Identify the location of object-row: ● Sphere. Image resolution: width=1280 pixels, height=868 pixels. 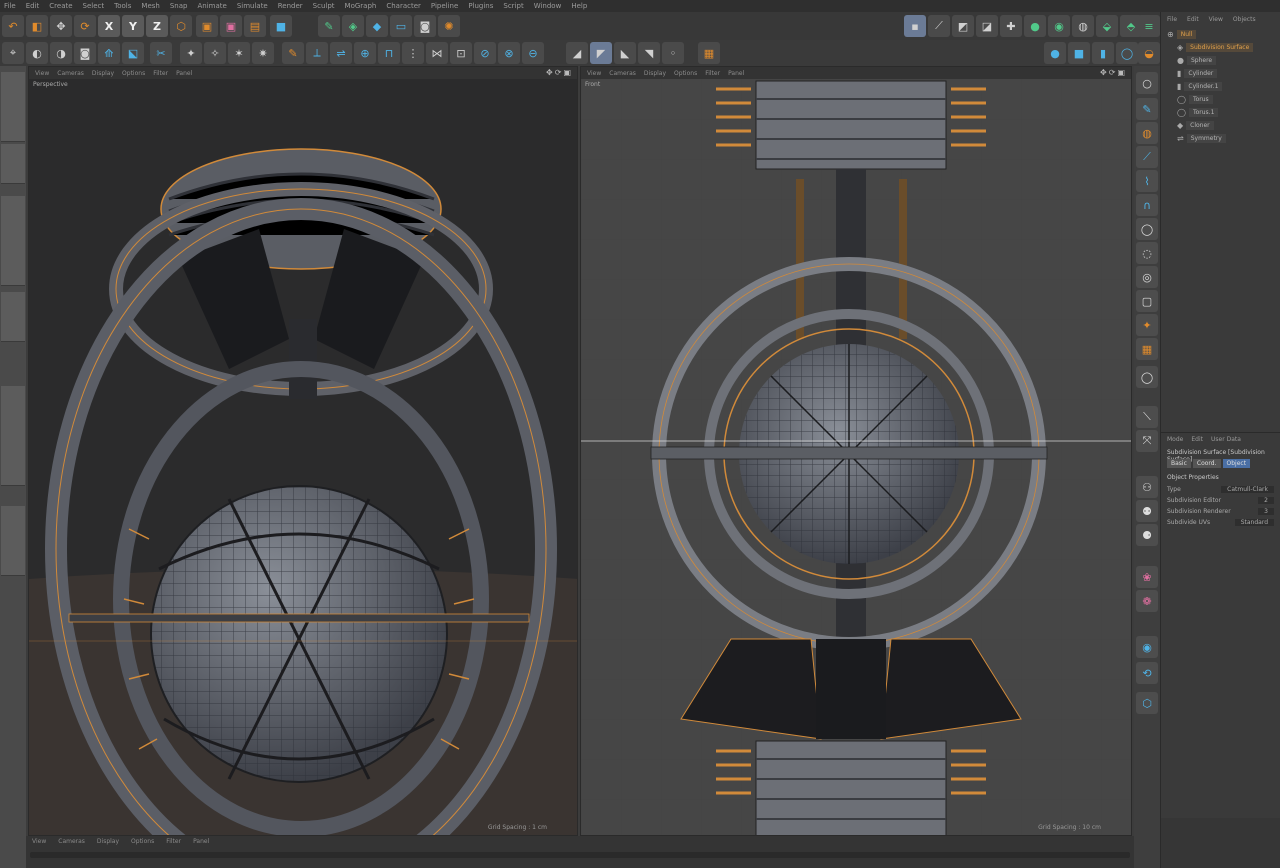
(1228, 60).